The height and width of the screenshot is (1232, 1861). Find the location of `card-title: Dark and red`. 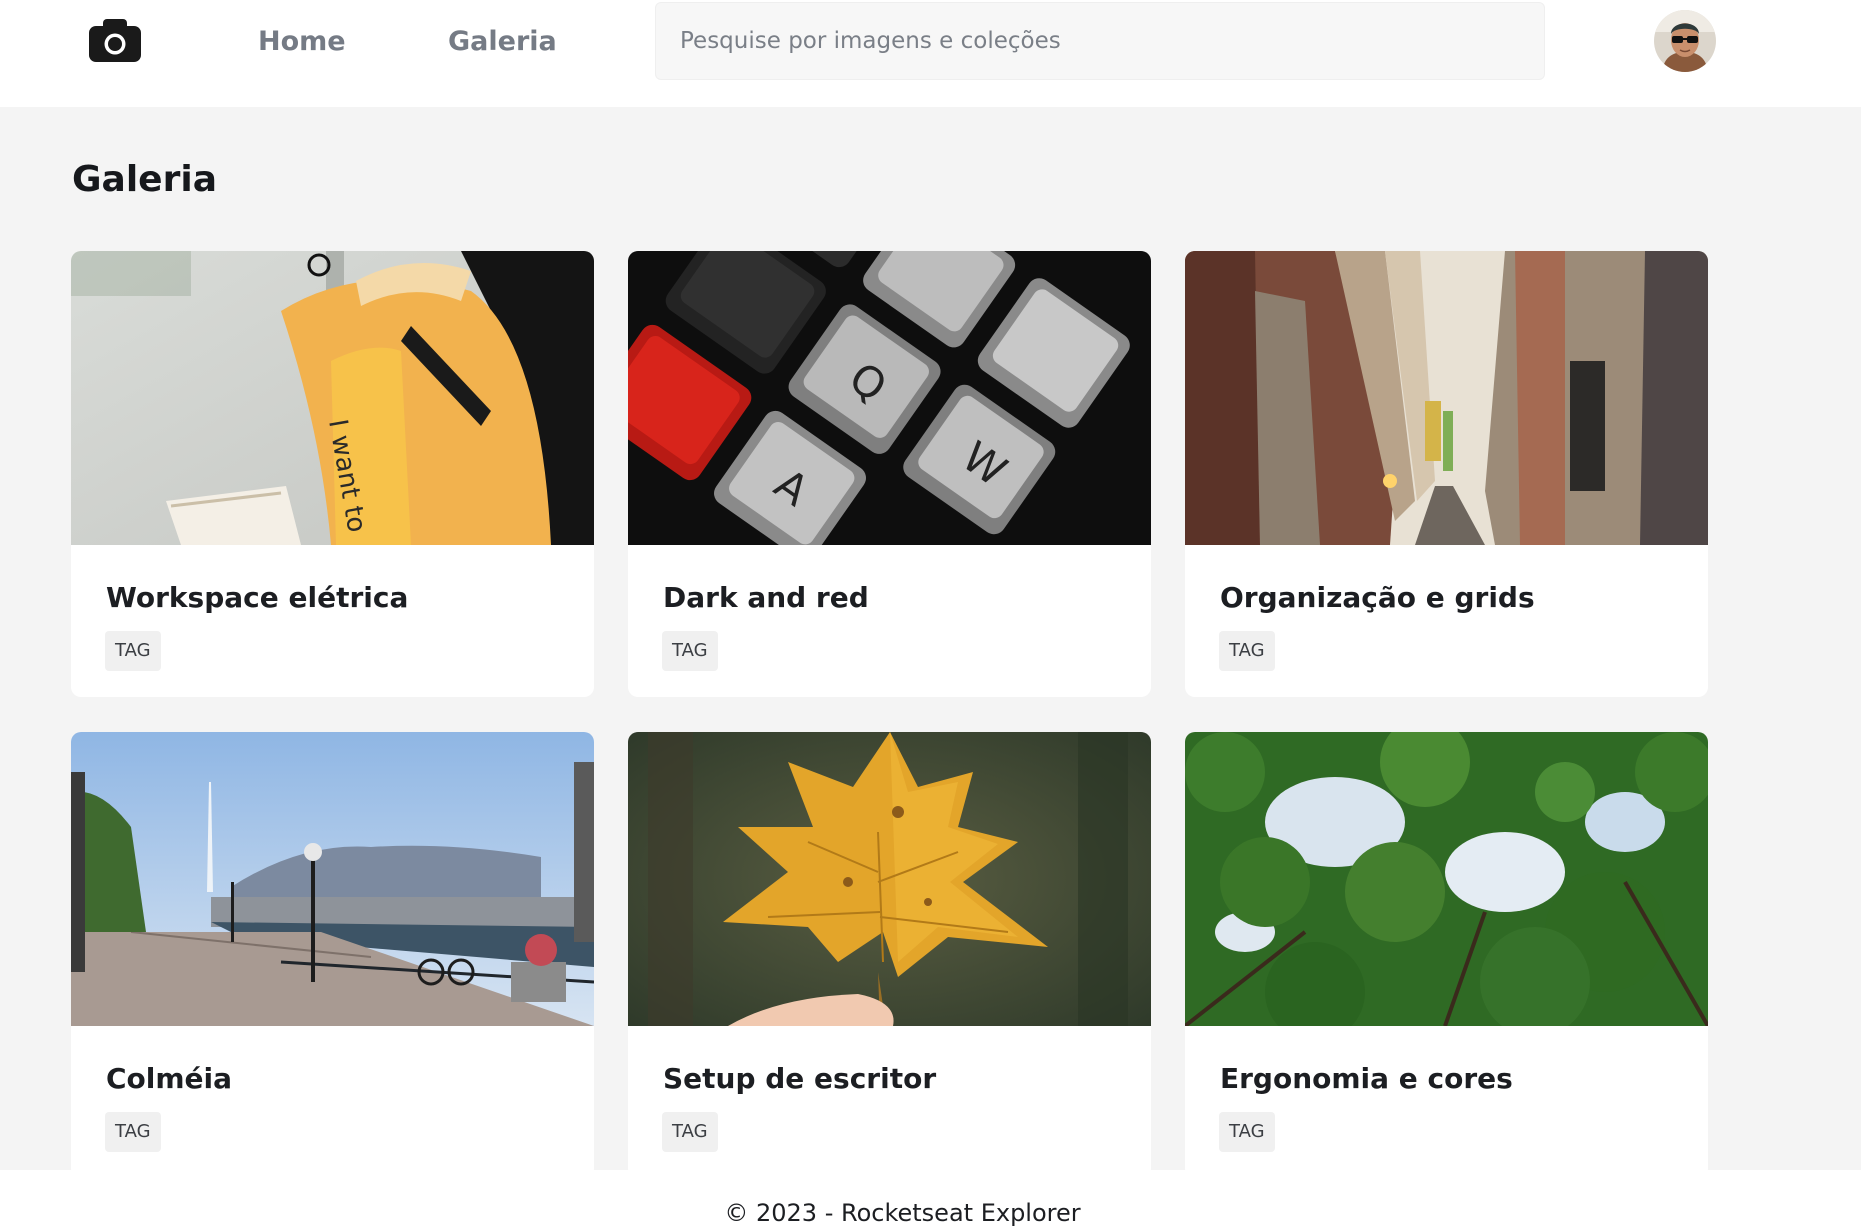

card-title: Dark and red is located at coordinates (766, 597).